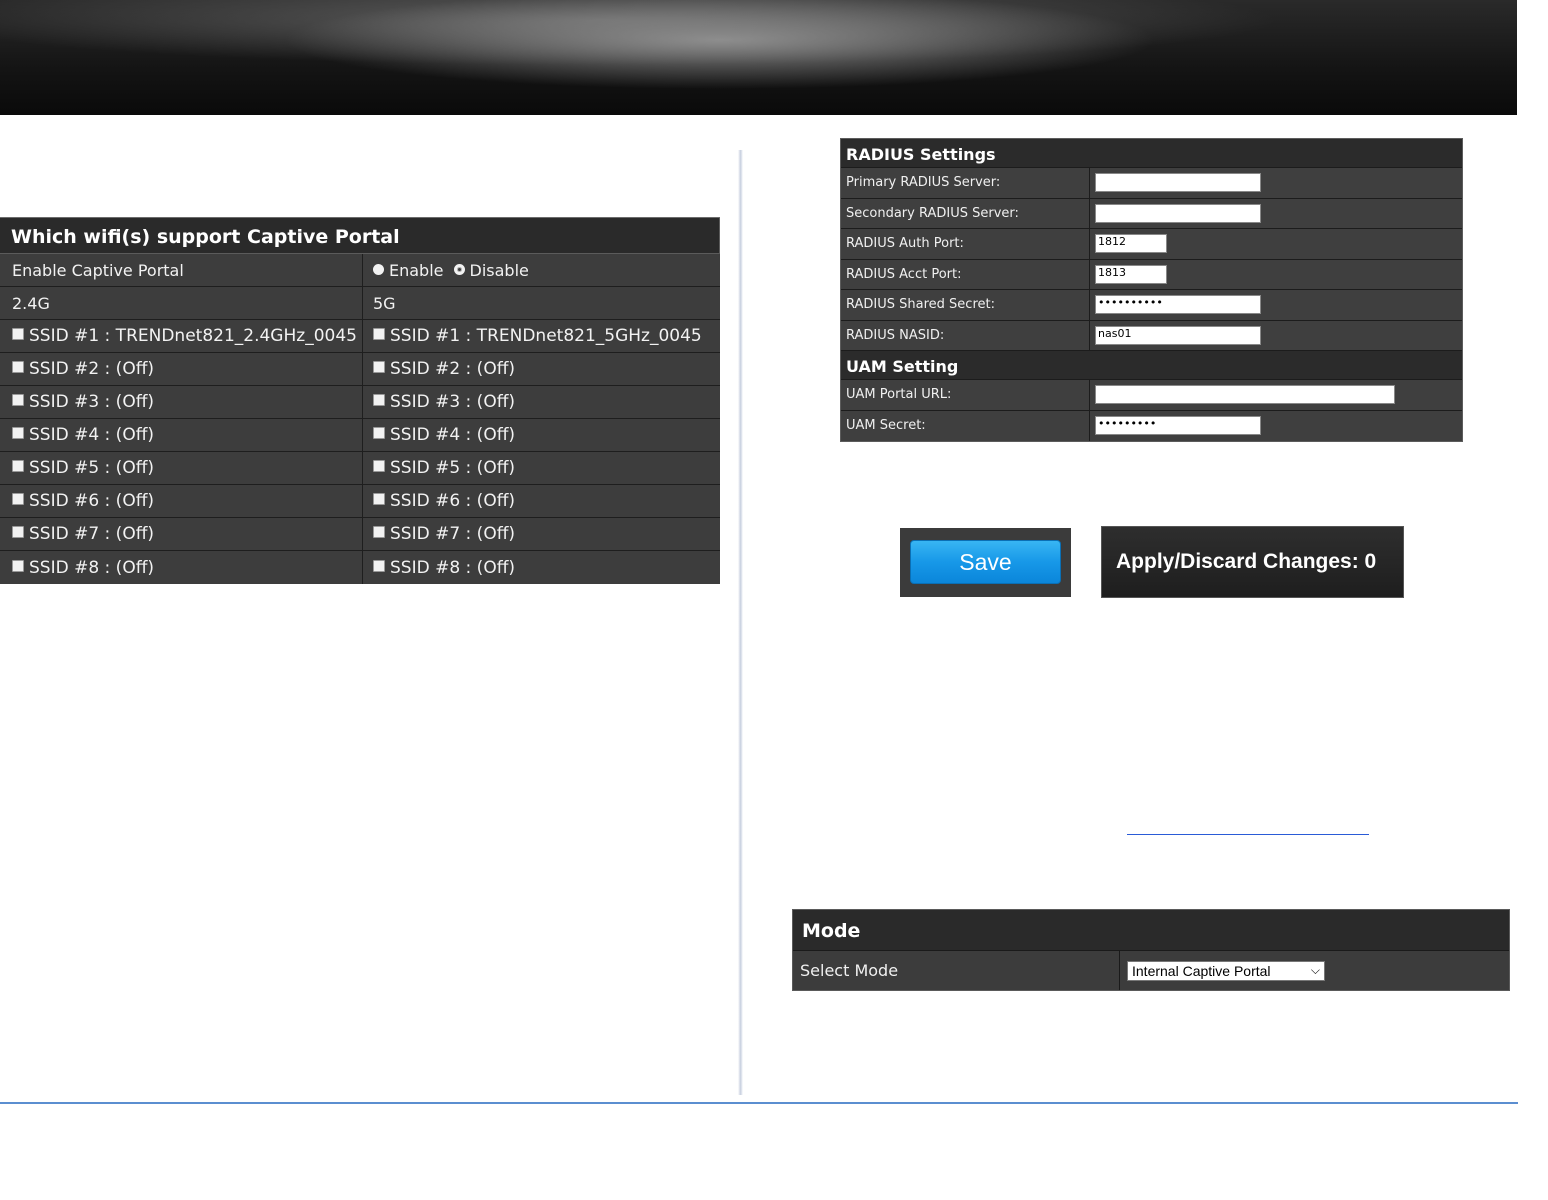 The height and width of the screenshot is (1200, 1548). I want to click on ssid-24-7-label: SSID #7 : (Off), so click(92, 534).